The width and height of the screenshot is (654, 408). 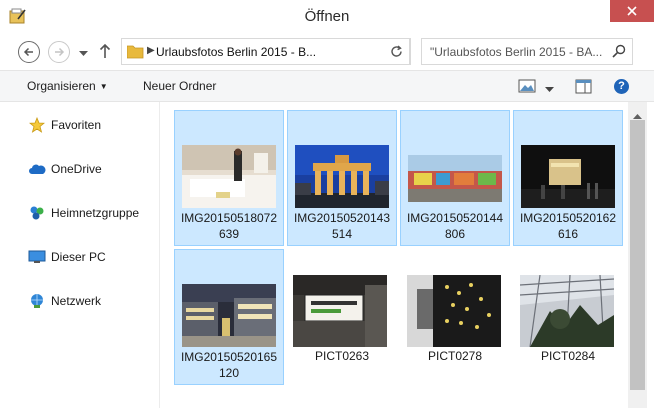 I want to click on sidebar-item-network: Netzwerk, so click(x=64, y=301).